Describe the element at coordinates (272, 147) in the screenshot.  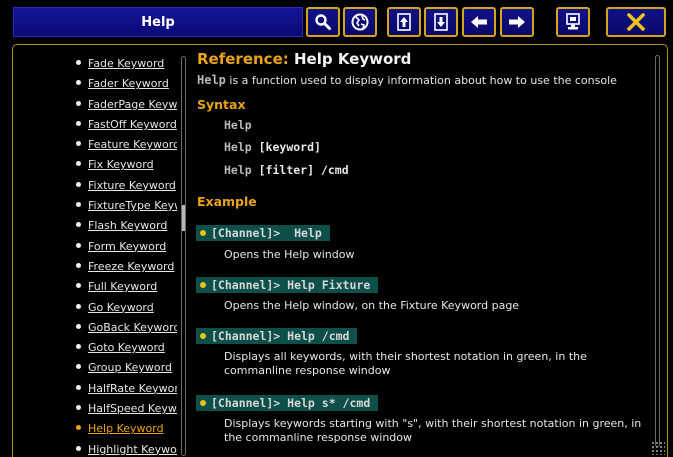
I see `syntax-line: Help [keyword]` at that location.